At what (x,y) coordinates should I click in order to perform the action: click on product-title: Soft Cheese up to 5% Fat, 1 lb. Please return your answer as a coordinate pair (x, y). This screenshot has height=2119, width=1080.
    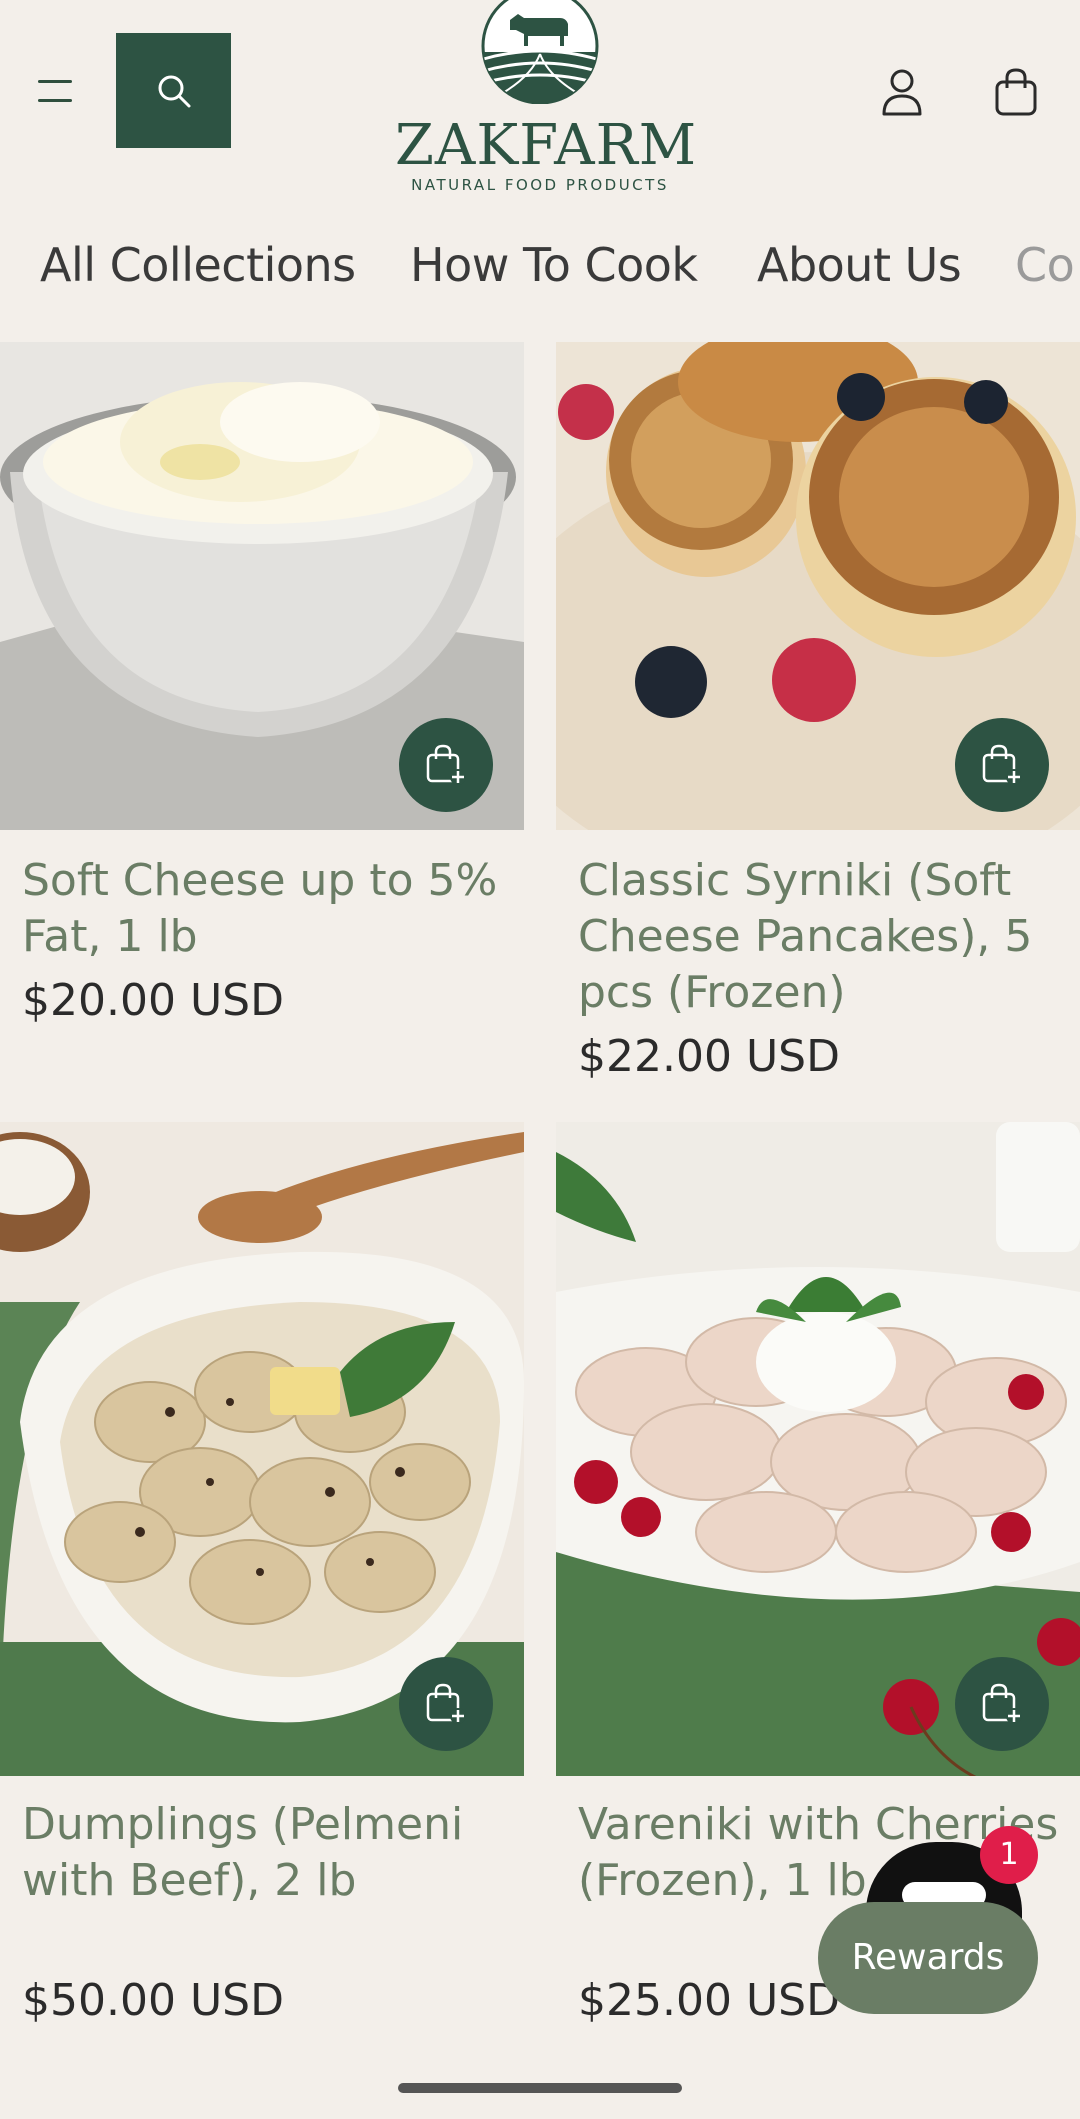
    Looking at the image, I should click on (272, 909).